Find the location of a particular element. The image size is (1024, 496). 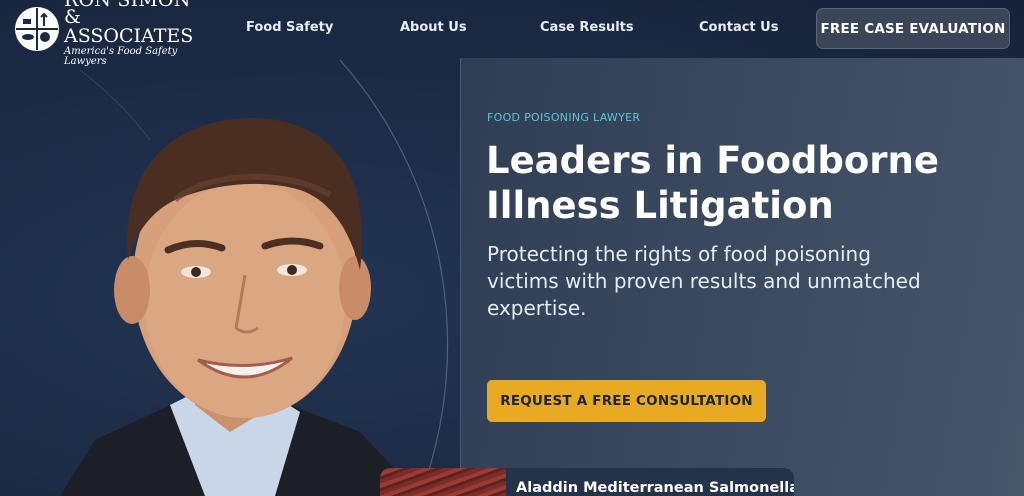

hero-eyebrow: FOOD POISONING LAWYER is located at coordinates (564, 117).